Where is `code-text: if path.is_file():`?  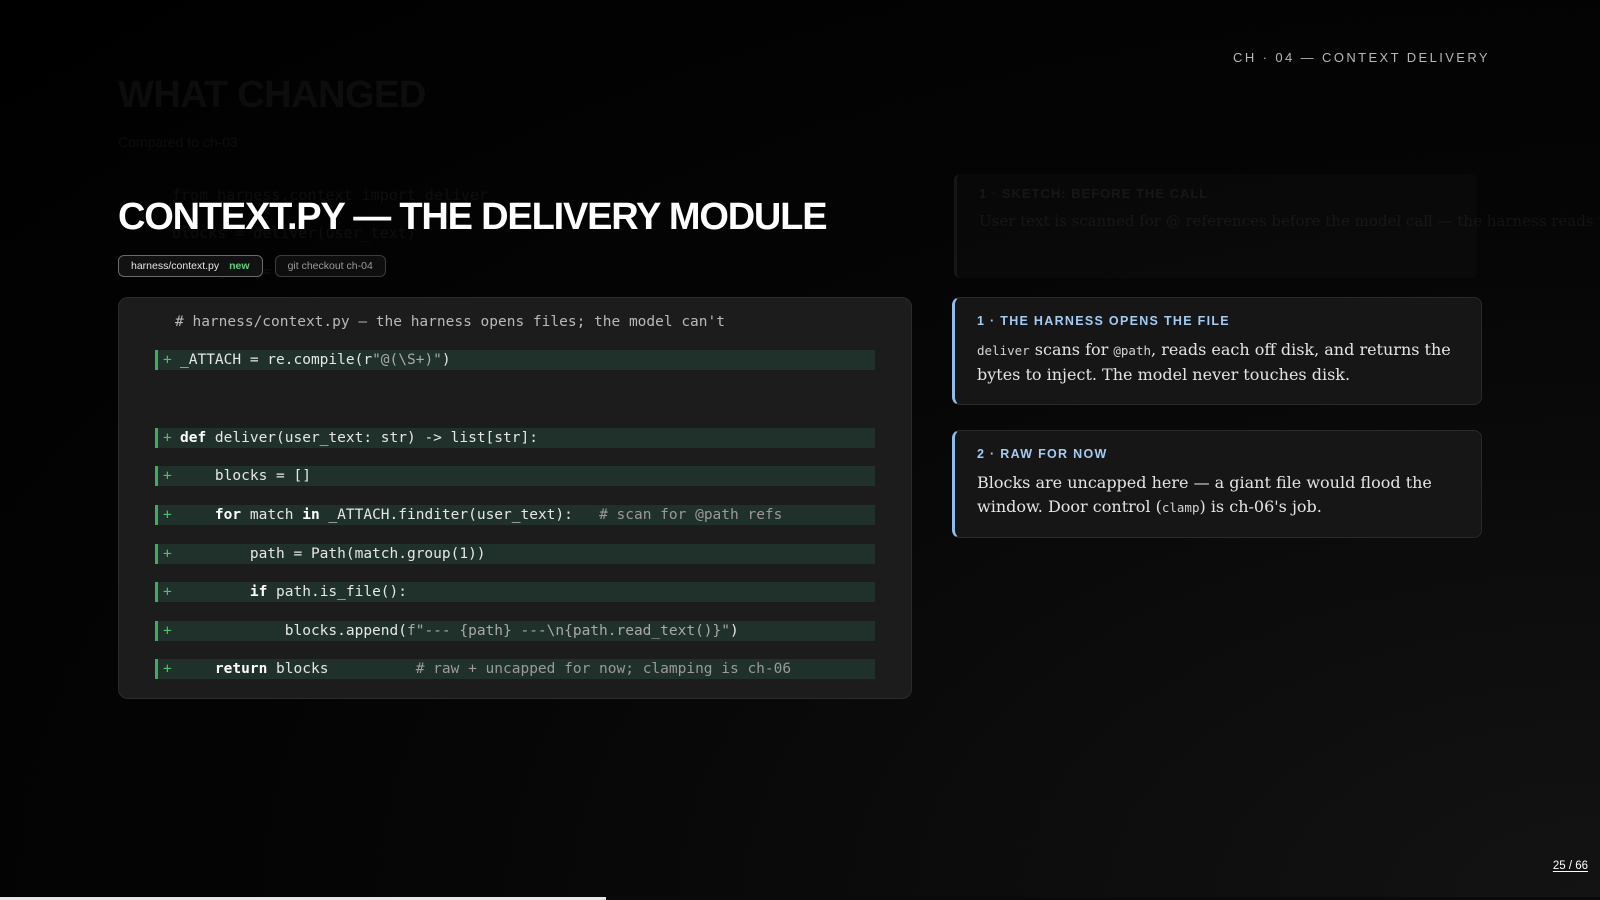
code-text: if path.is_file(): is located at coordinates (293, 592).